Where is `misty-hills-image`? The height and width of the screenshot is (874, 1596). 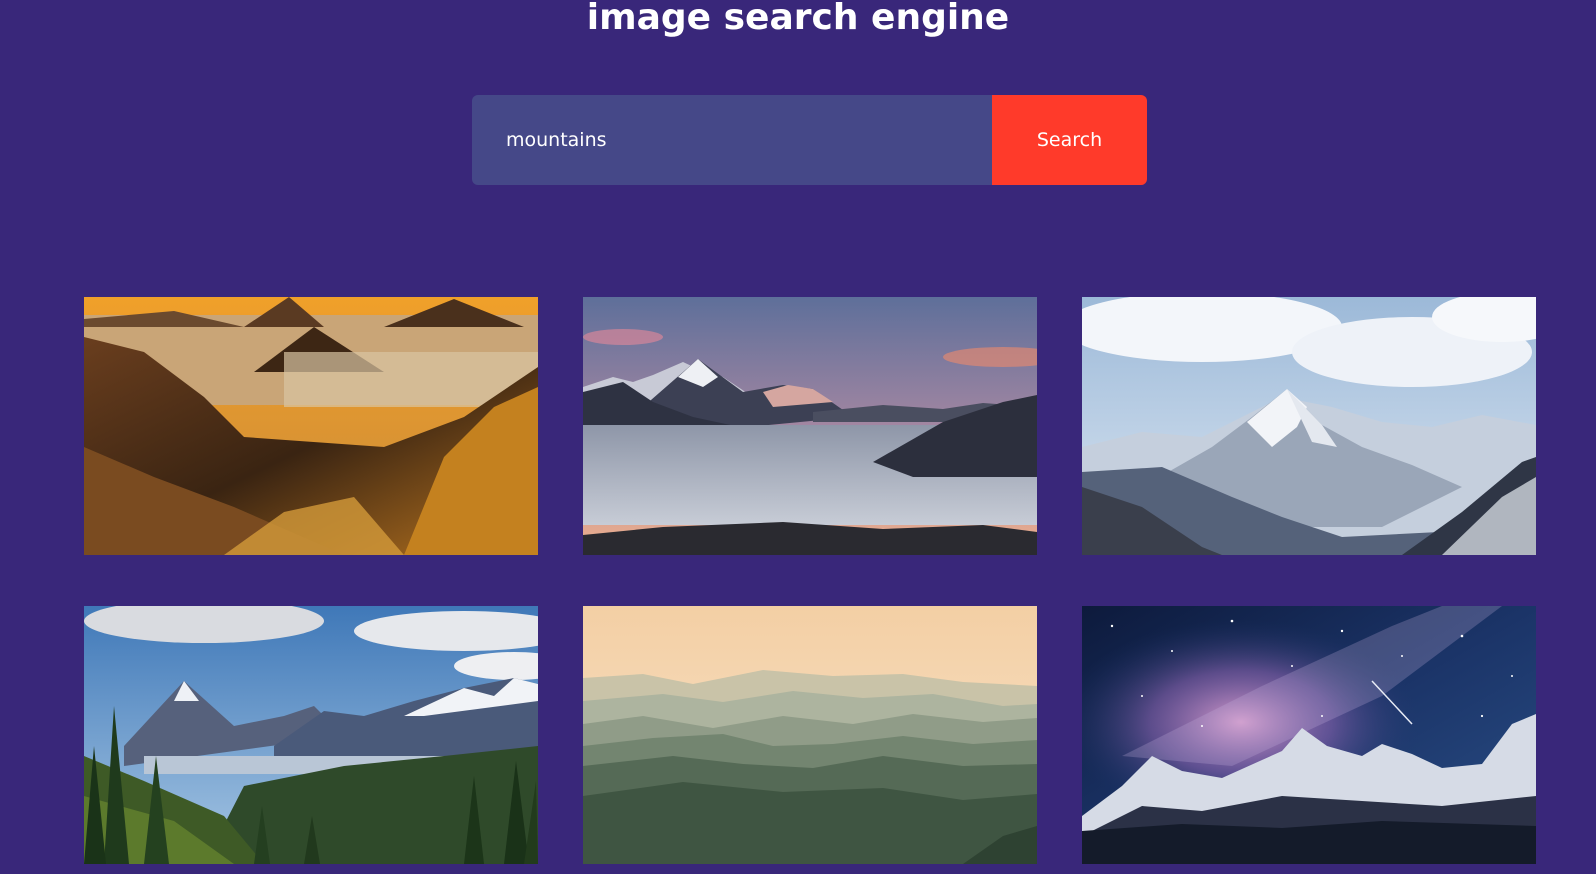 misty-hills-image is located at coordinates (810, 735).